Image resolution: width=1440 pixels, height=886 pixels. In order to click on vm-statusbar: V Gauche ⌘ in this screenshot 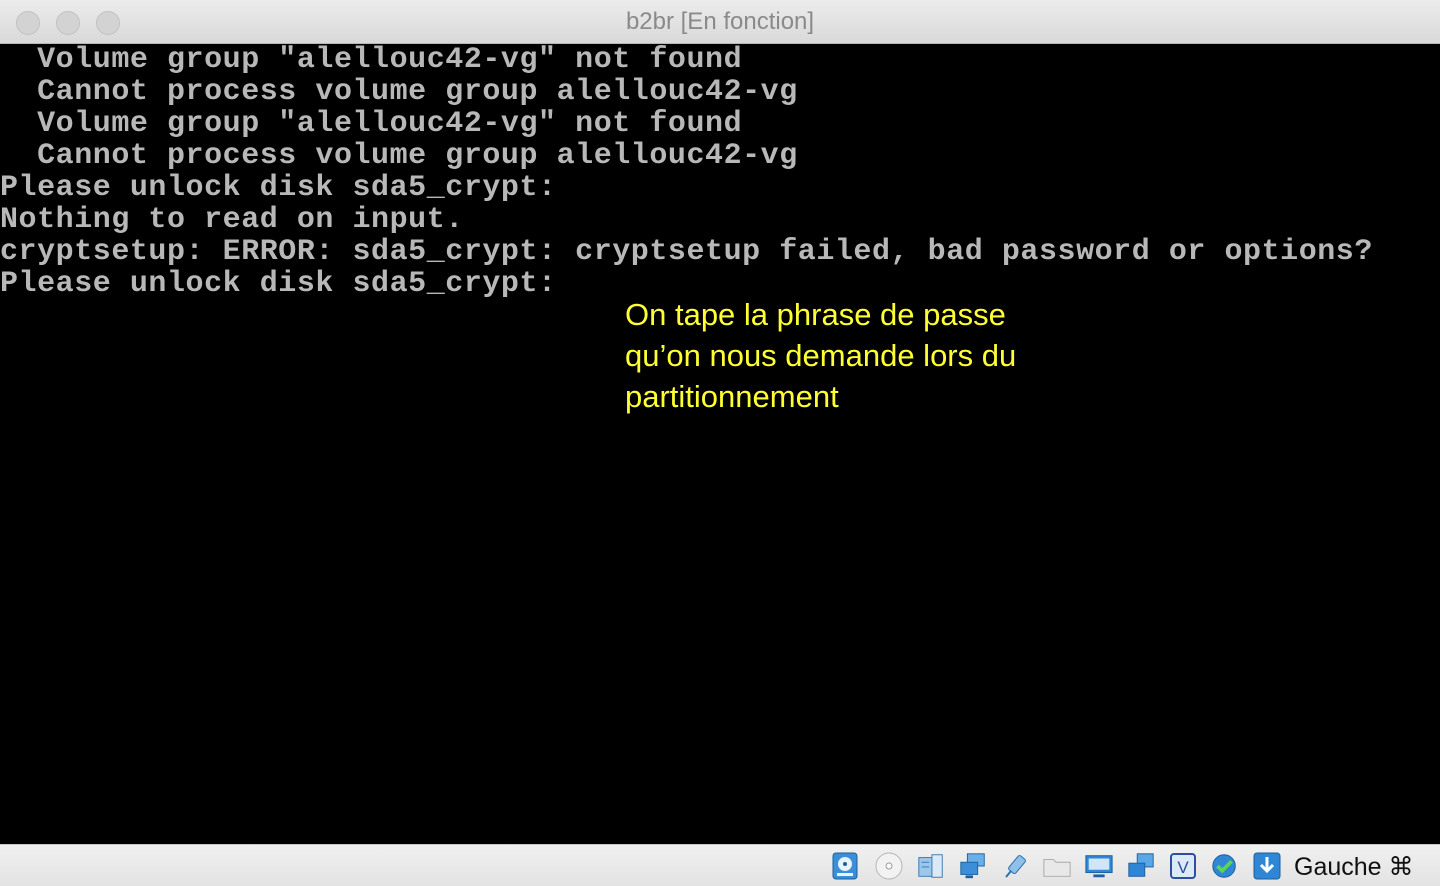, I will do `click(720, 865)`.